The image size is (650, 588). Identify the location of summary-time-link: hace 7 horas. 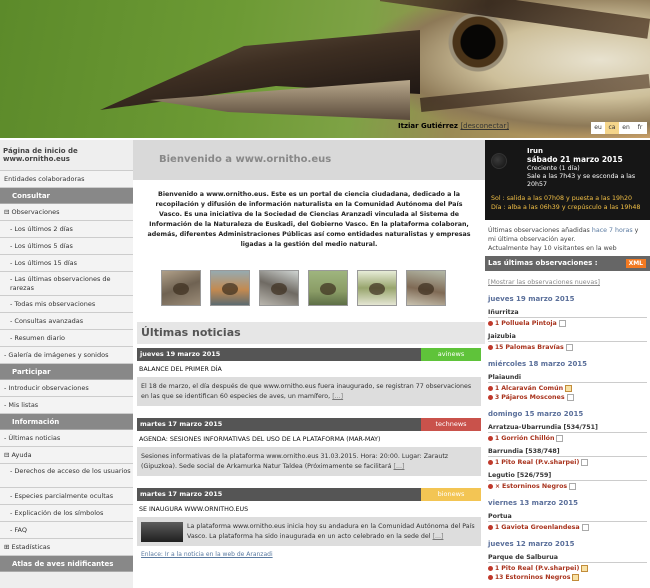
(612, 230).